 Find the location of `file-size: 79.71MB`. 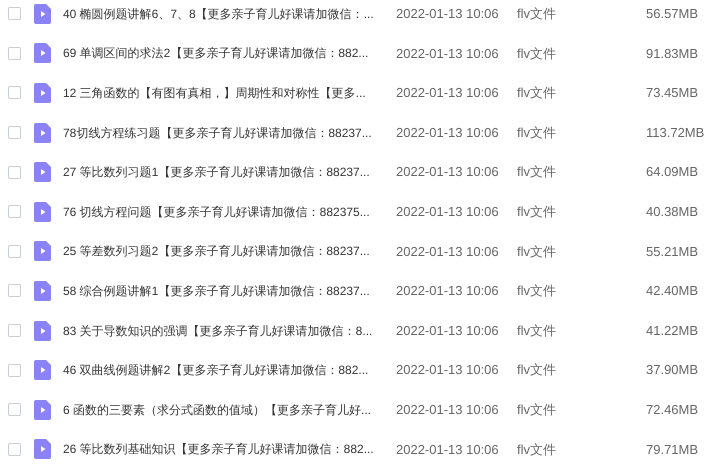

file-size: 79.71MB is located at coordinates (672, 449).